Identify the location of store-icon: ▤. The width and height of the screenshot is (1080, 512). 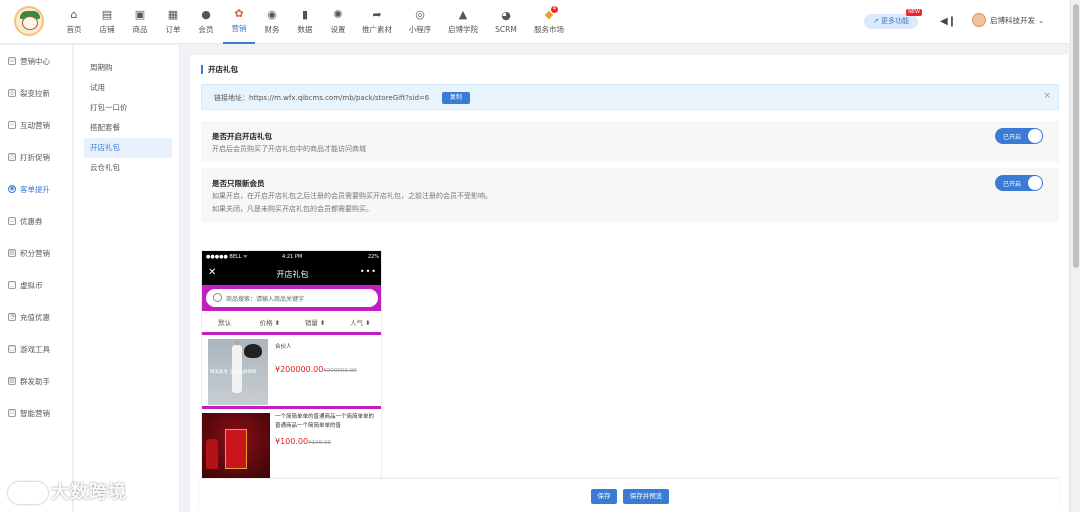
(107, 14).